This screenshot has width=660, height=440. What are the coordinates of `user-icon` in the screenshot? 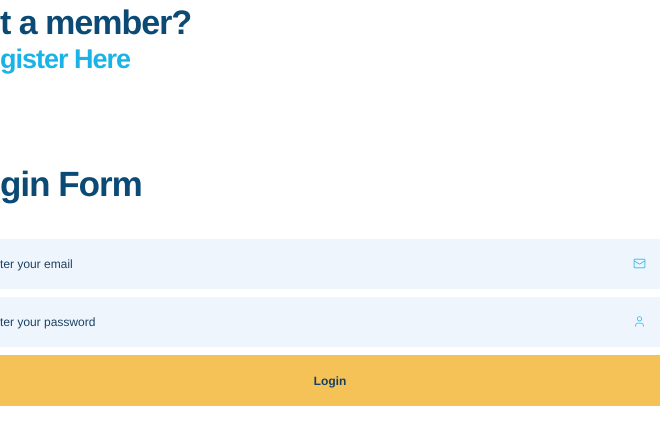 It's located at (639, 321).